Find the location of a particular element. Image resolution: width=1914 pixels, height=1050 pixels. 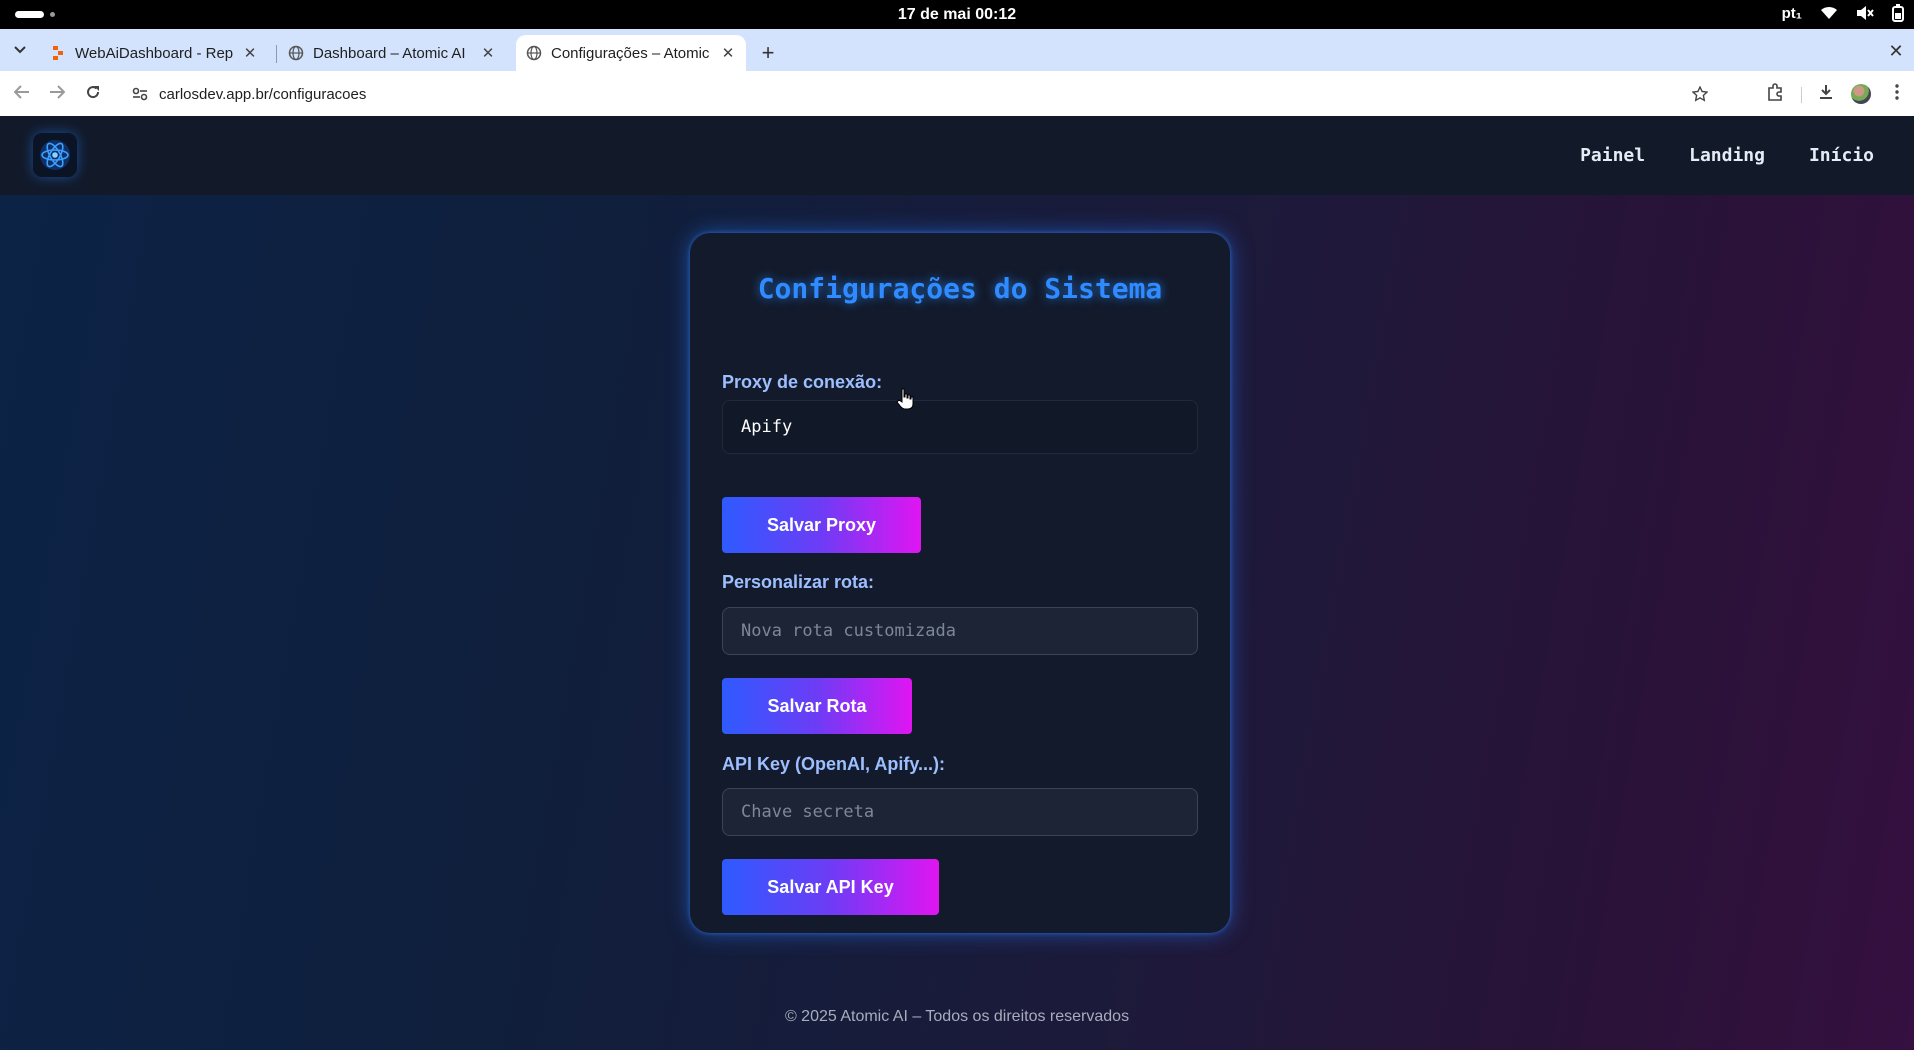

site-info-icon is located at coordinates (140, 94).